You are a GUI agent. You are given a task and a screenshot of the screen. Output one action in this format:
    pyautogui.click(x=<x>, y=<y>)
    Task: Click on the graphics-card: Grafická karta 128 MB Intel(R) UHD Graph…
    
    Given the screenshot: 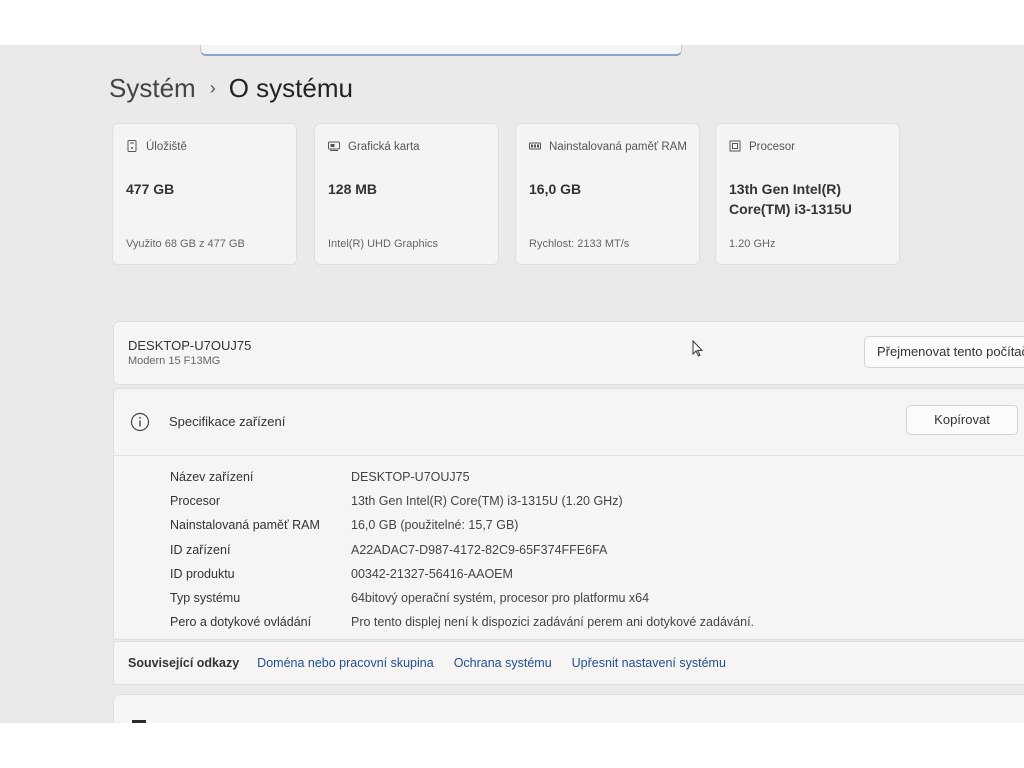 What is the action you would take?
    pyautogui.click(x=406, y=194)
    